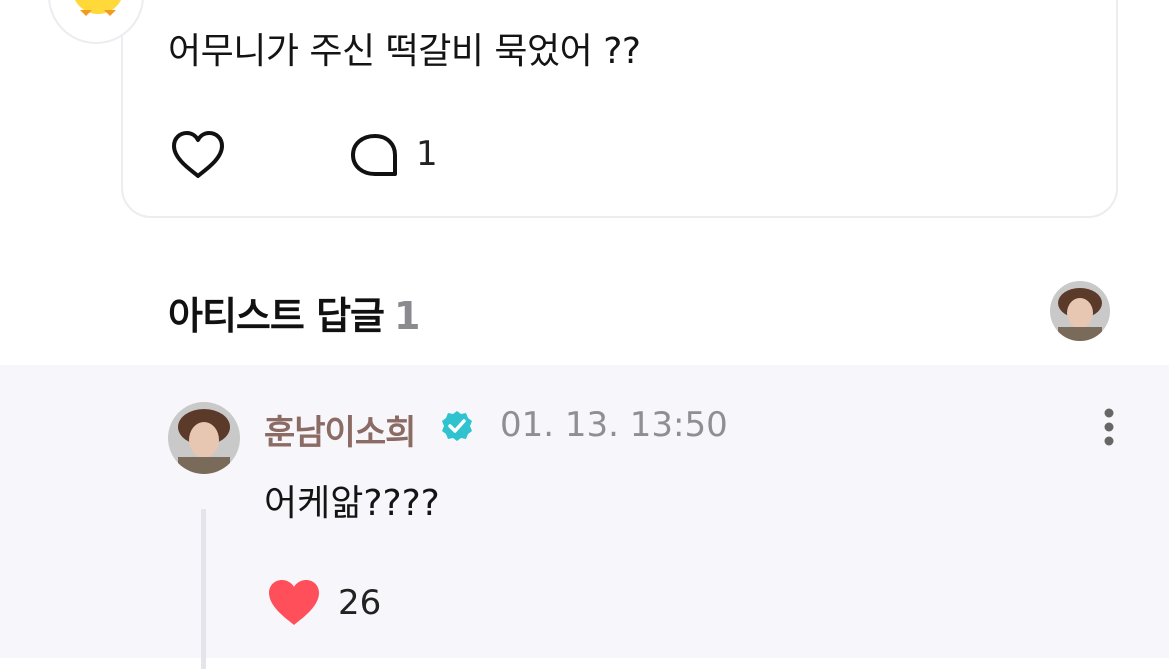 Image resolution: width=1169 pixels, height=669 pixels. What do you see at coordinates (198, 155) in the screenshot?
I see `heart-outline-icon` at bounding box center [198, 155].